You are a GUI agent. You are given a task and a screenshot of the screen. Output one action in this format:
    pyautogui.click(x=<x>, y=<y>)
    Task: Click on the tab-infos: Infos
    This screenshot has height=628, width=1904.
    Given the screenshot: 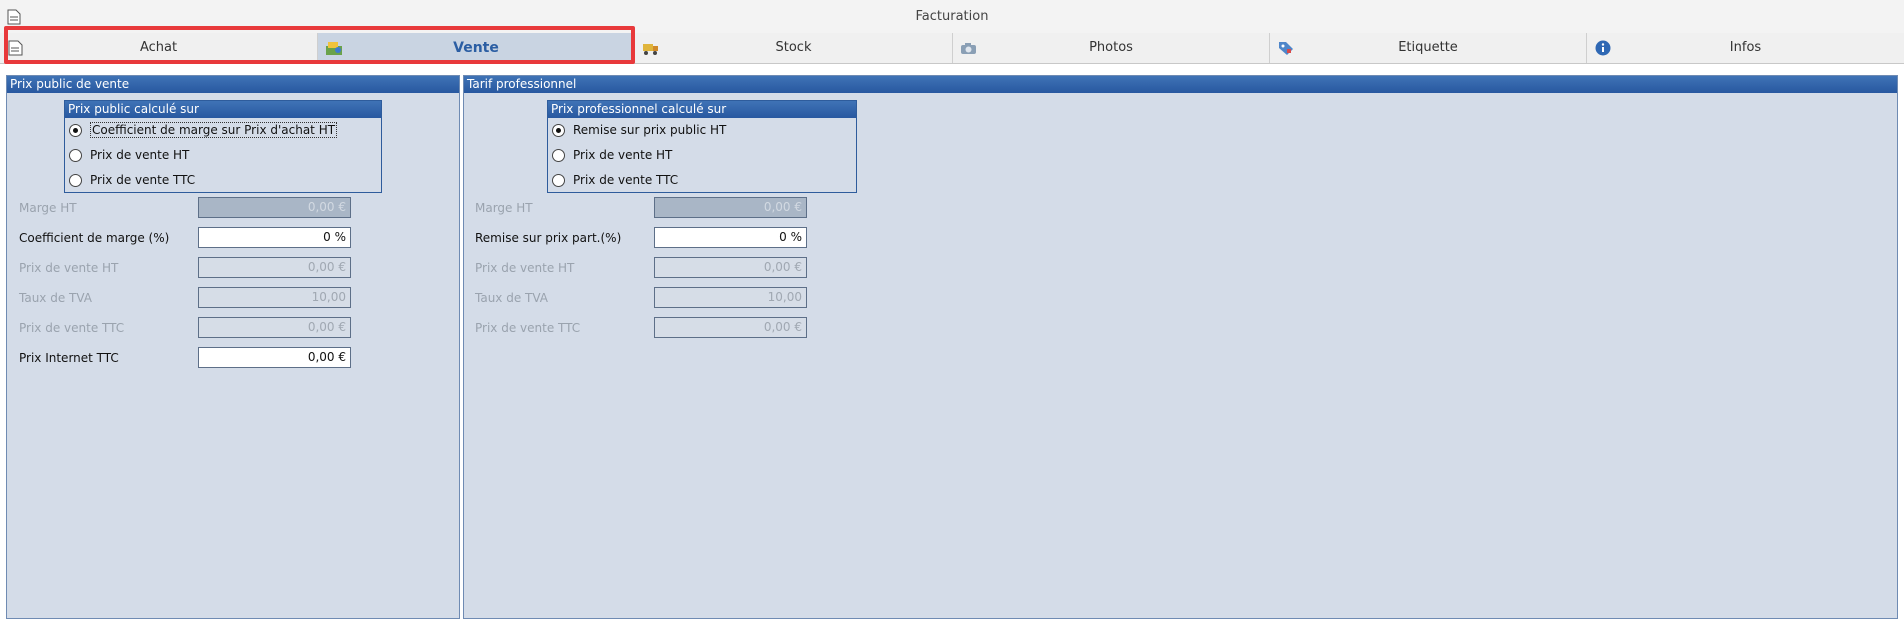 What is the action you would take?
    pyautogui.click(x=1745, y=48)
    